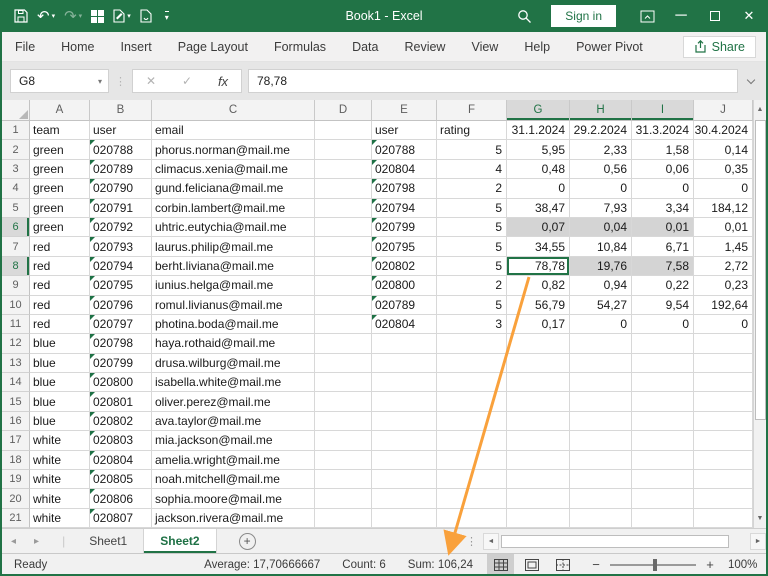 The width and height of the screenshot is (768, 576). I want to click on tab-view: View, so click(484, 46).